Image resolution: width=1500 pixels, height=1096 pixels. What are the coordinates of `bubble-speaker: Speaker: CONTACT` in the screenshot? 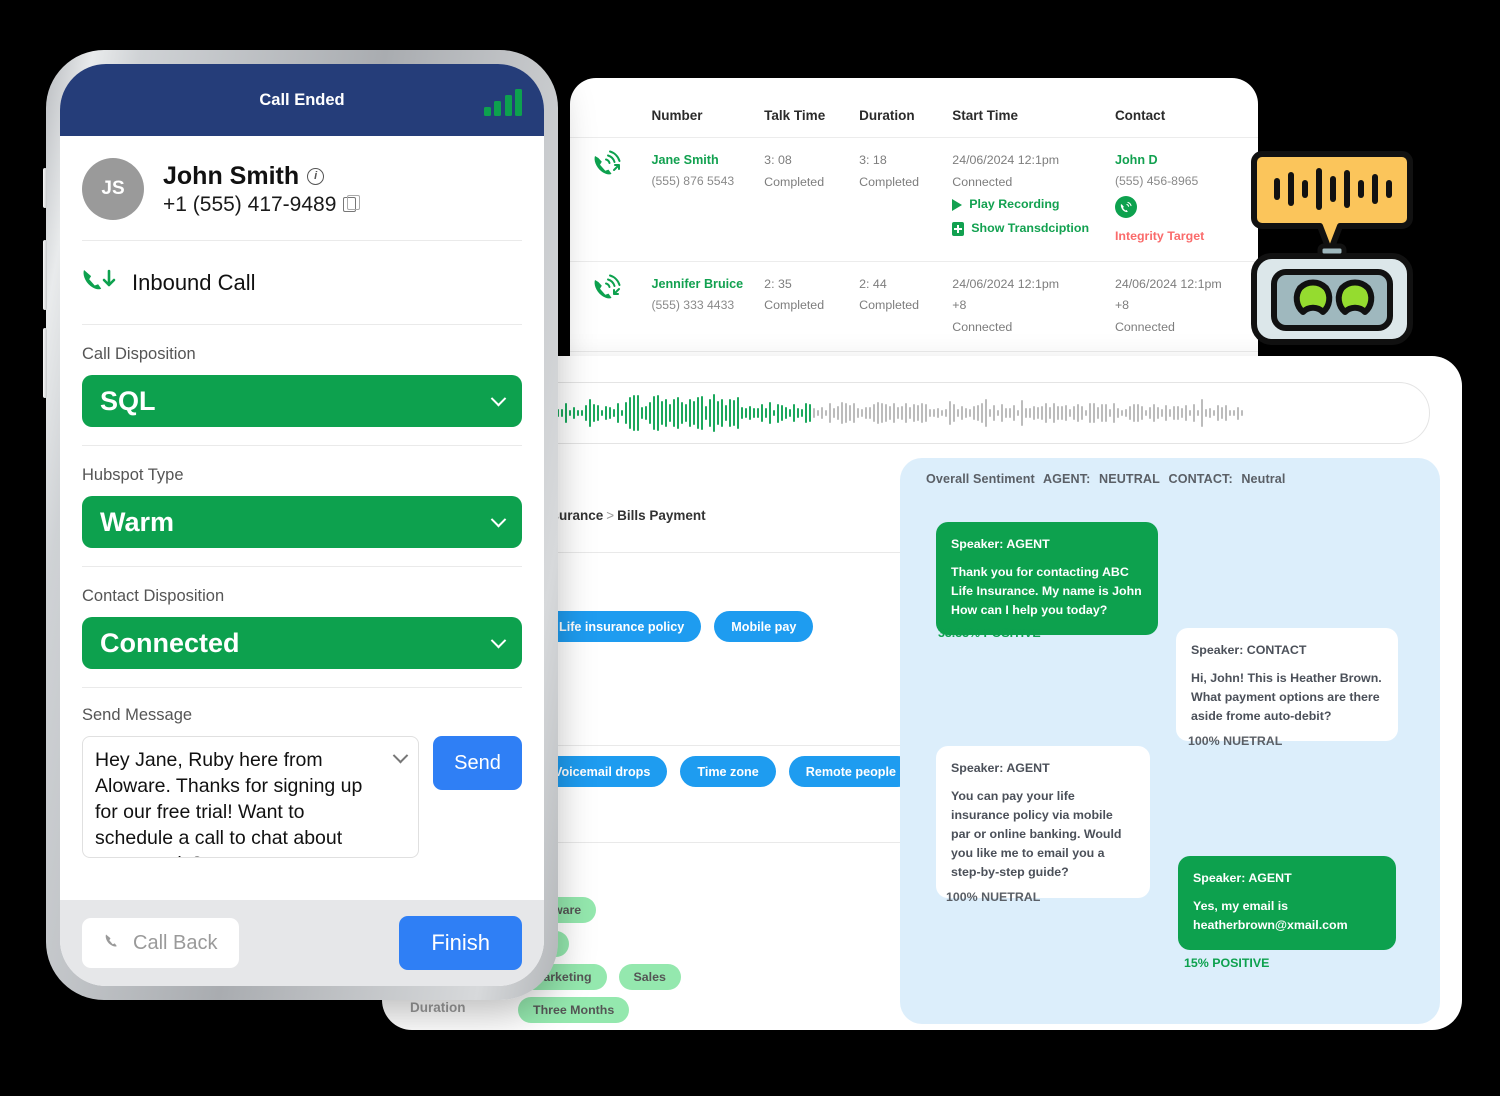 It's located at (1249, 650).